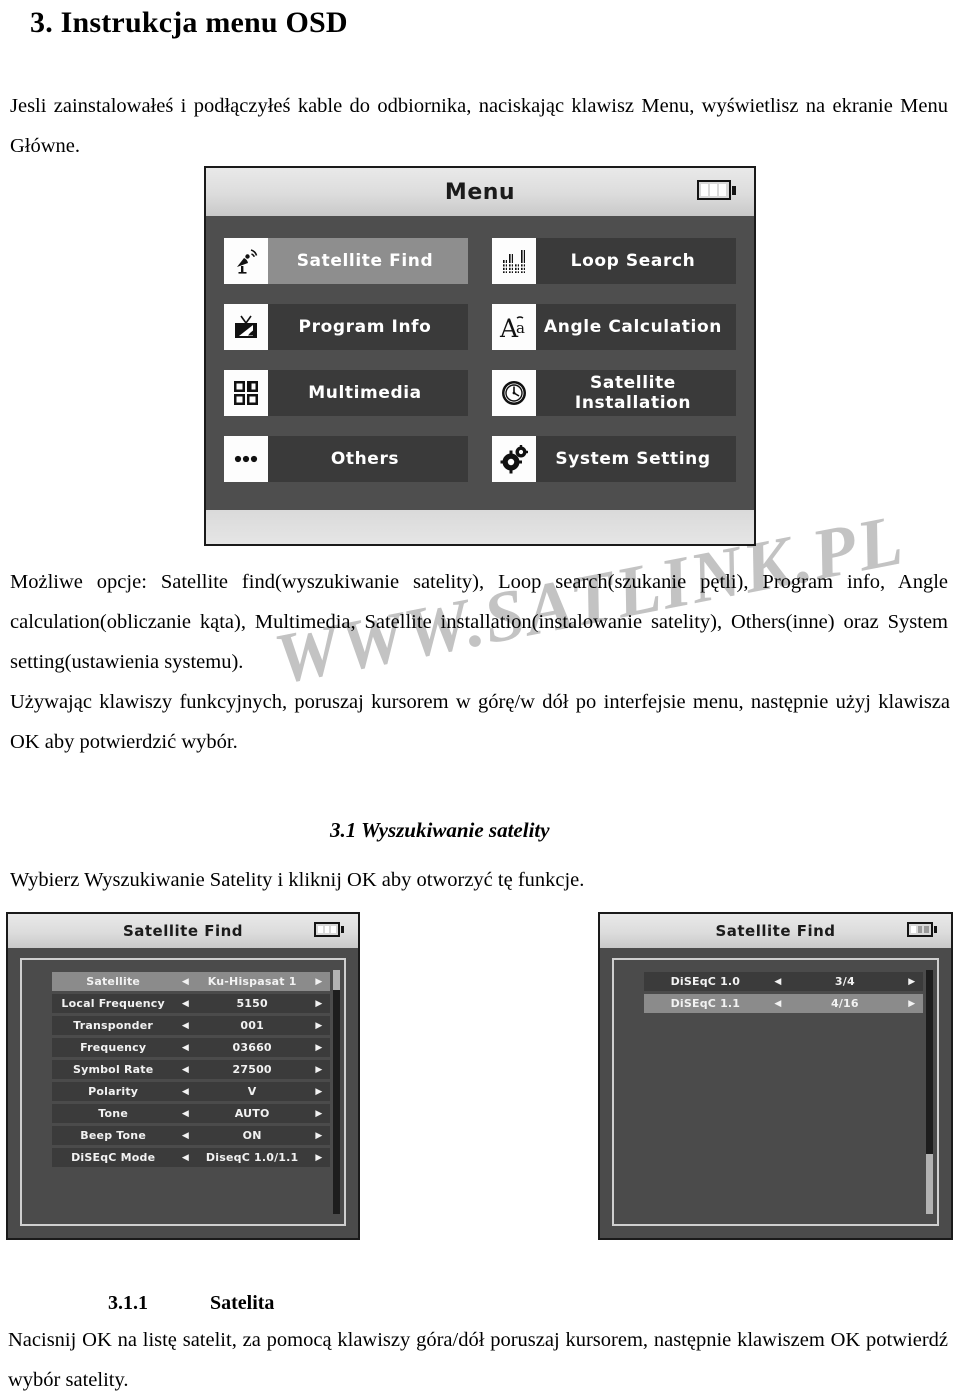  I want to click on row-value: 4/16, so click(844, 1003).